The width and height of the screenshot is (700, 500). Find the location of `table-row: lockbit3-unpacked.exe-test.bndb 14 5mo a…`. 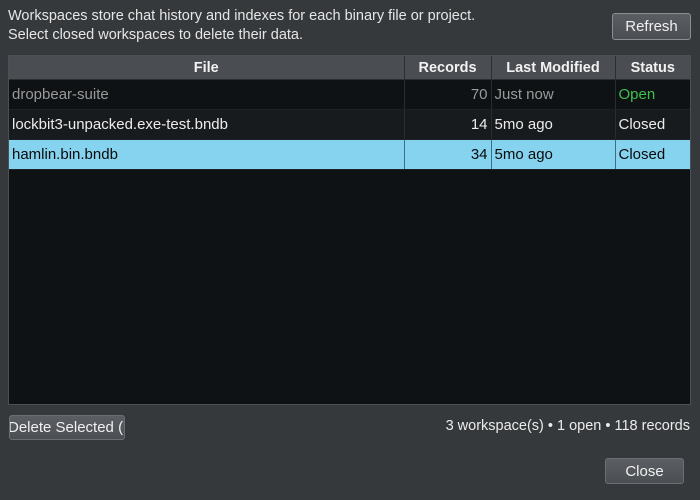

table-row: lockbit3-unpacked.exe-test.bndb 14 5mo a… is located at coordinates (349, 124).